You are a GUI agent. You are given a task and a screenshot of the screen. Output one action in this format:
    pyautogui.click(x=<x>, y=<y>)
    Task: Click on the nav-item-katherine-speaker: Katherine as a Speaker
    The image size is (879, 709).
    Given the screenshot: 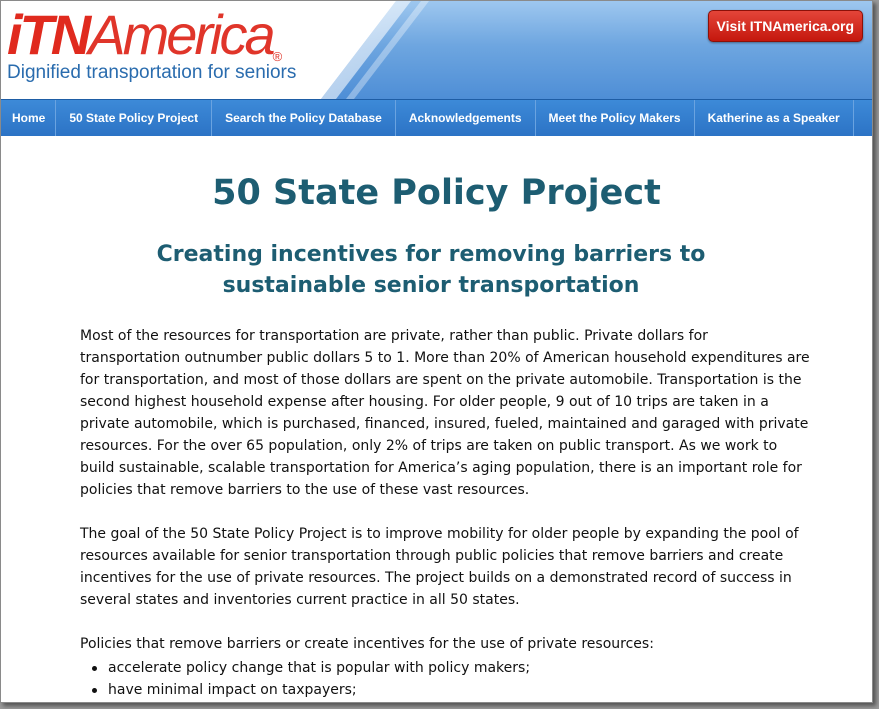 What is the action you would take?
    pyautogui.click(x=774, y=118)
    